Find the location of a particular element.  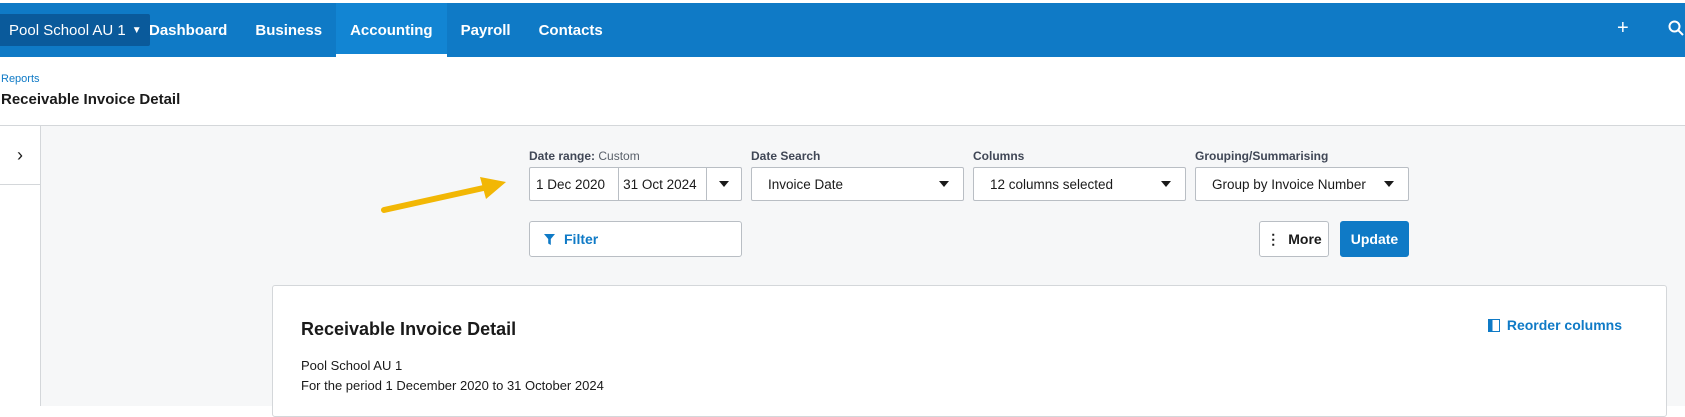

date-range-field: 1 Dec 2020 31 Oct 2024 is located at coordinates (635, 184).